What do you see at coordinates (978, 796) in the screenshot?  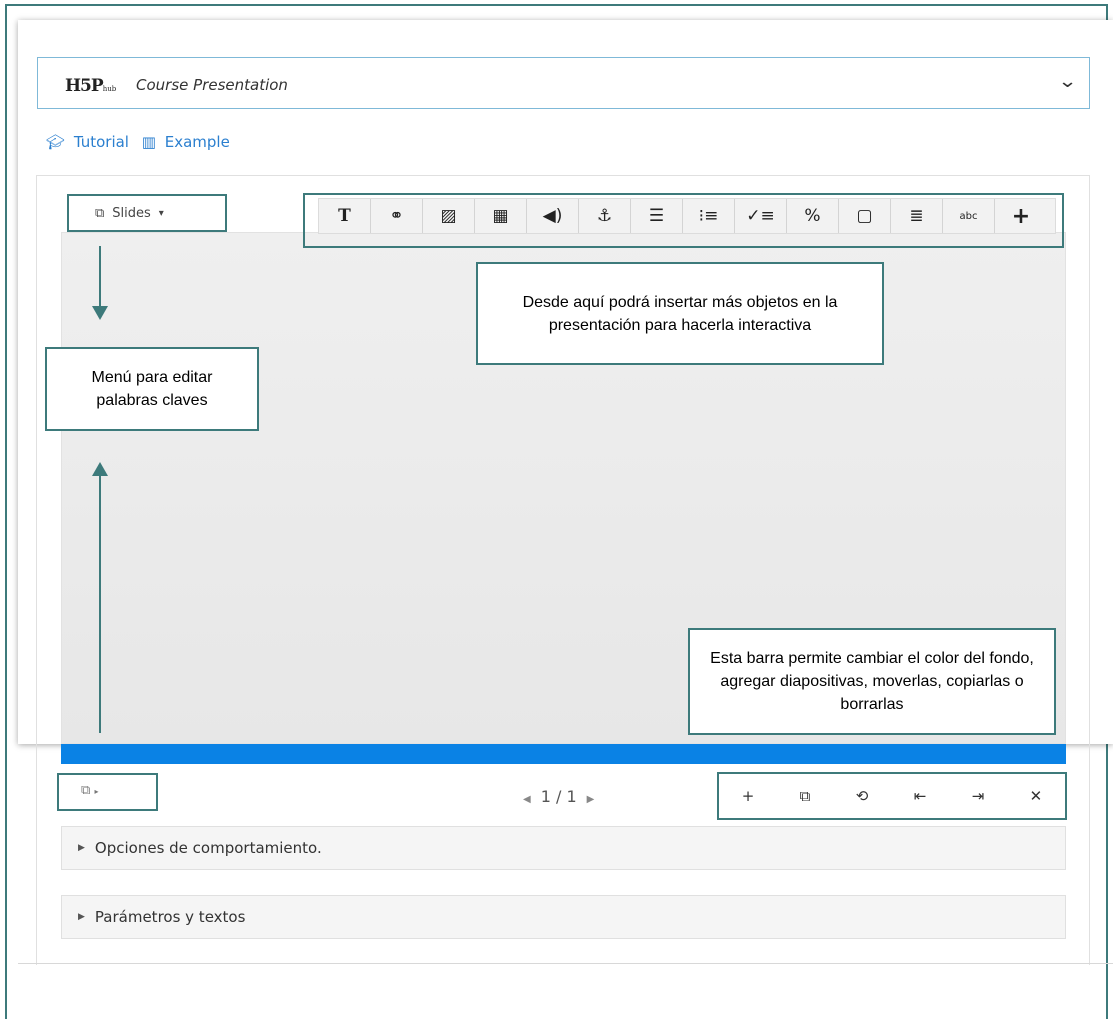 I see `move-right-icon: ⇥` at bounding box center [978, 796].